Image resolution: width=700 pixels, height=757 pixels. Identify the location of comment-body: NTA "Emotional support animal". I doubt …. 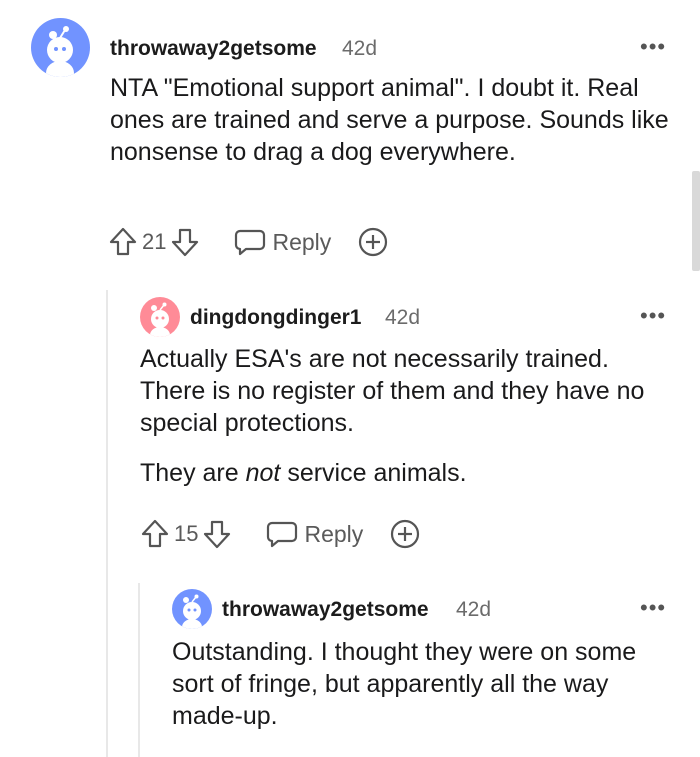
(390, 120).